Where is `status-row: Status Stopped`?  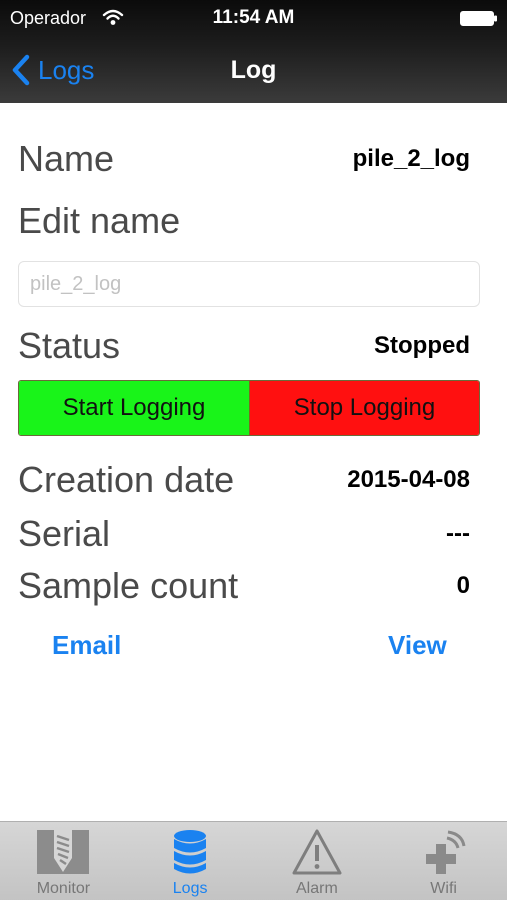 status-row: Status Stopped is located at coordinates (244, 346).